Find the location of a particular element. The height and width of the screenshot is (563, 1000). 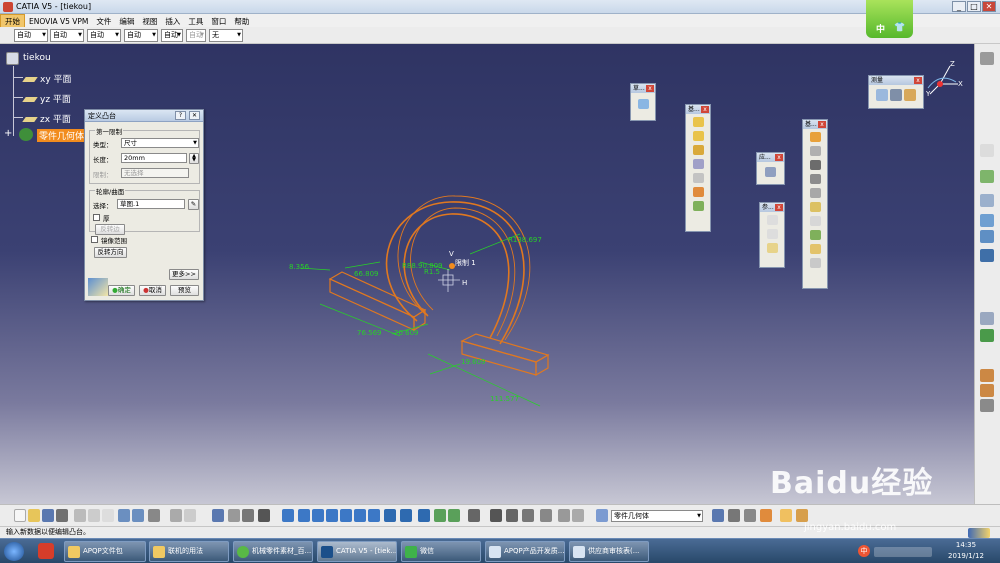

multi-view-icon is located at coordinates (390, 515).